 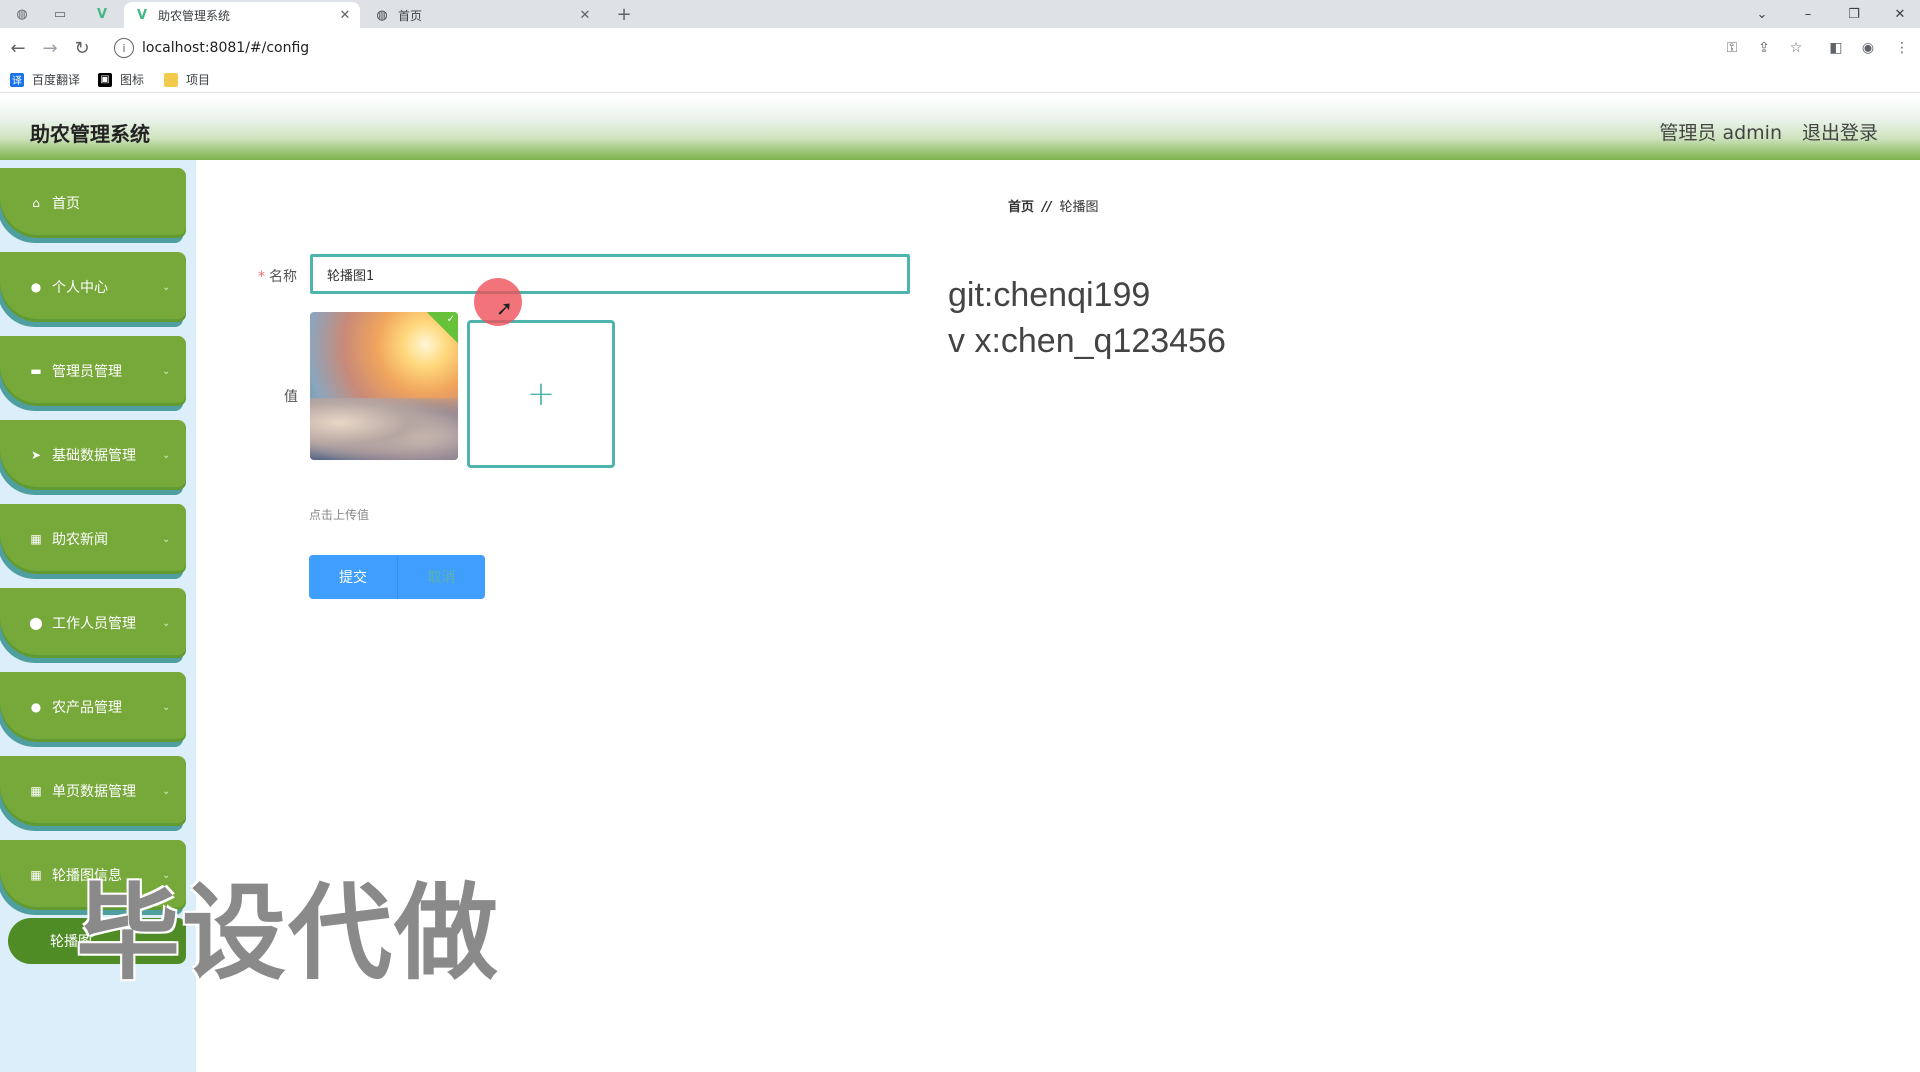 I want to click on sidebar-item-label: 助农新闻, so click(x=80, y=540).